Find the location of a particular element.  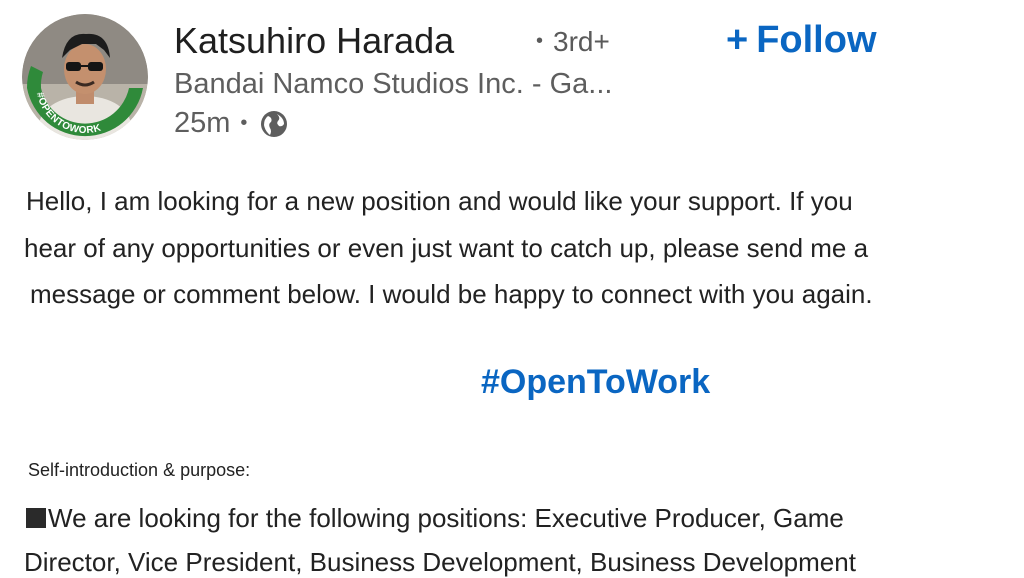

square-bullet-icon is located at coordinates (36, 518).